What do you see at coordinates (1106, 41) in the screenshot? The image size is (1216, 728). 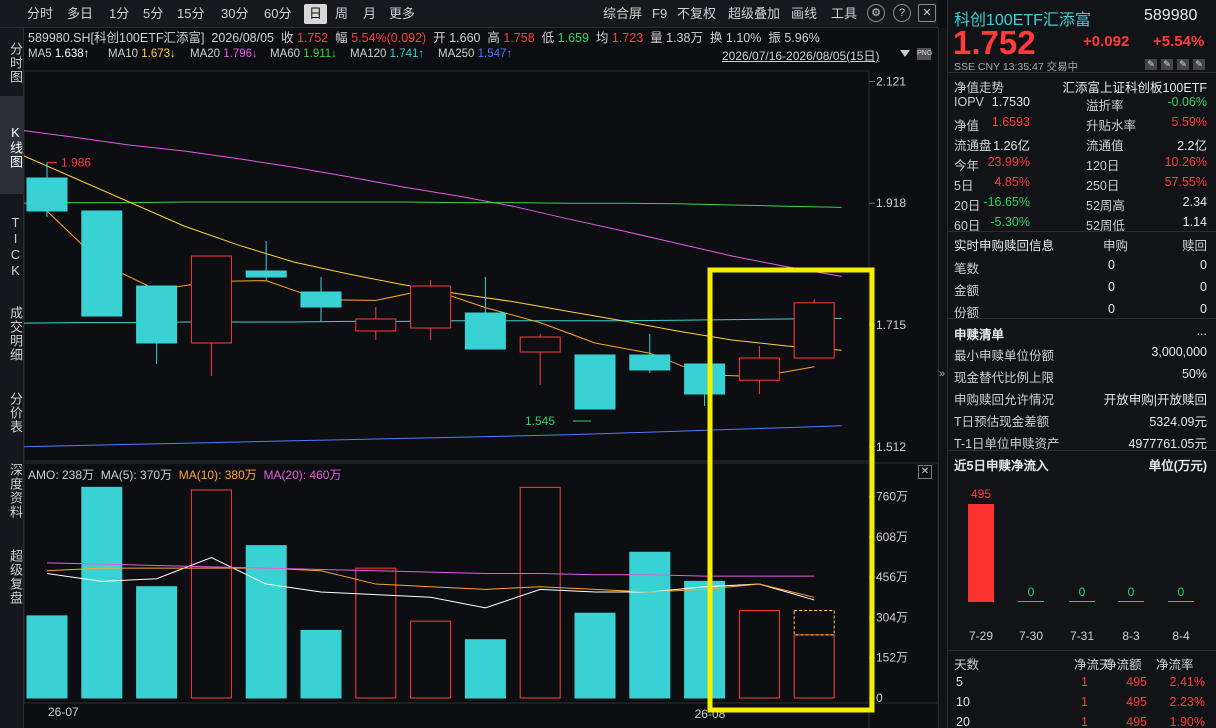 I see `price-change: +0.092` at bounding box center [1106, 41].